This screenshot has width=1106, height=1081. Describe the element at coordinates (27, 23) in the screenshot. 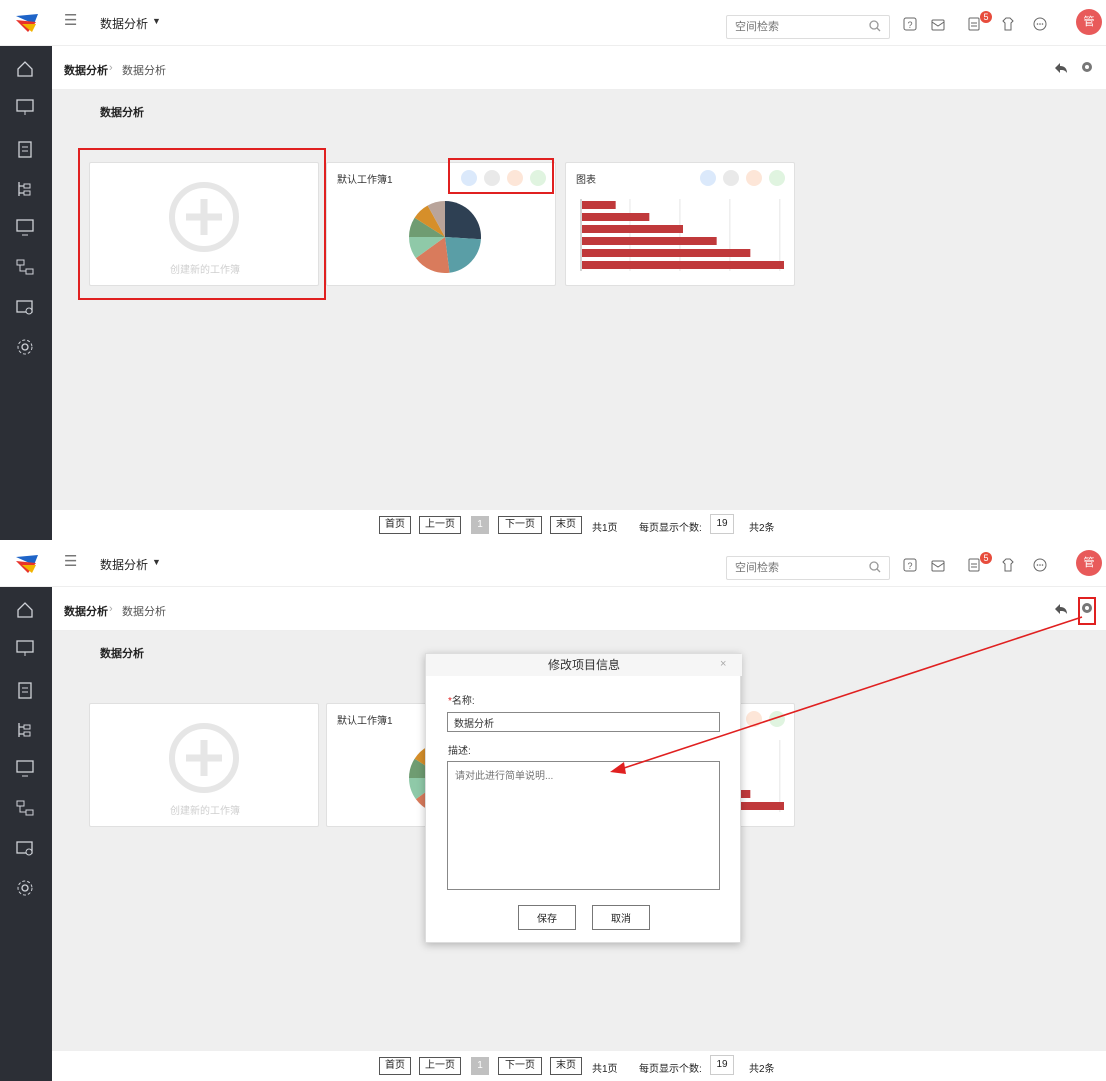

I see `app-logo-icon` at that location.